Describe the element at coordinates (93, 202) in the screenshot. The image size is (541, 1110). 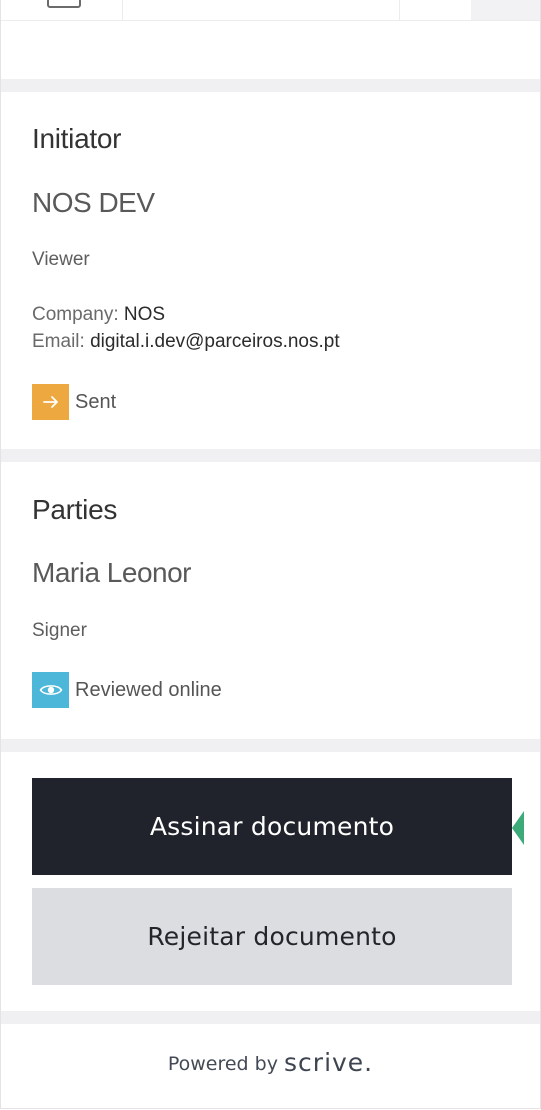
I see `initiator-name: NOS DEV` at that location.